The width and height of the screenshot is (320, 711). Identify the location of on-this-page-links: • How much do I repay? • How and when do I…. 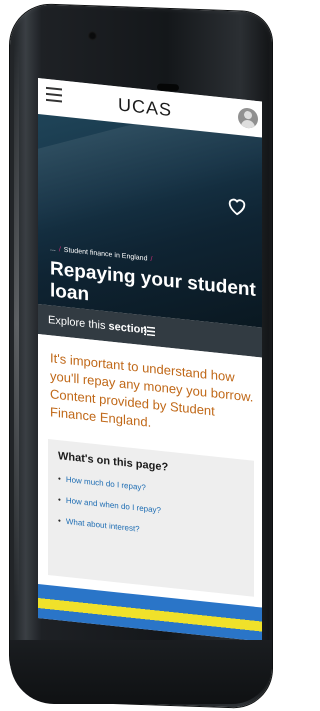
(109, 511).